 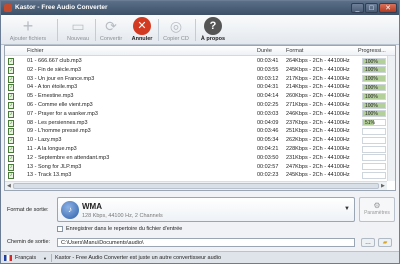 What do you see at coordinates (357, 8) in the screenshot?
I see `minimize-button: _` at bounding box center [357, 8].